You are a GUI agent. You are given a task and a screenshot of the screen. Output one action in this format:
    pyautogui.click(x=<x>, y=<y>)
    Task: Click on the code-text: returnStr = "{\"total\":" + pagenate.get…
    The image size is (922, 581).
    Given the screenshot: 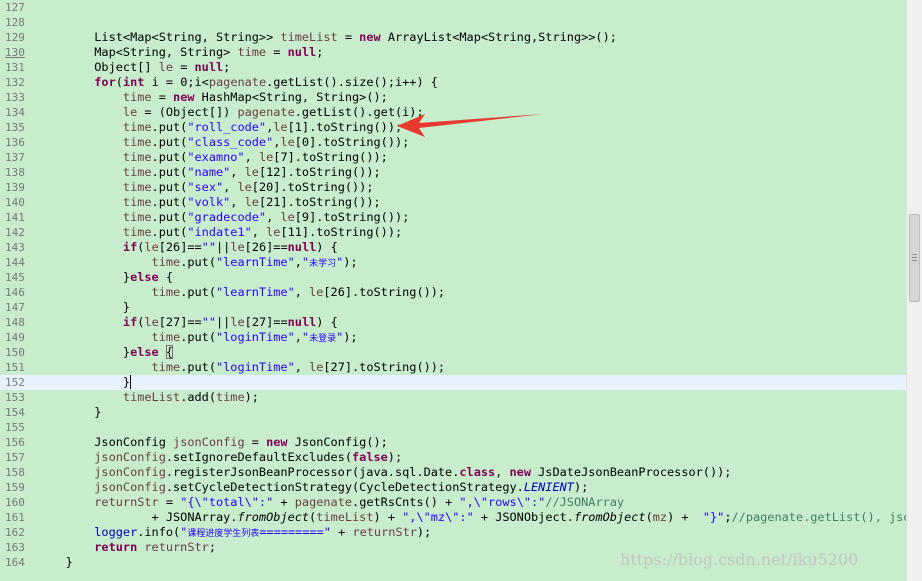 What is the action you would take?
    pyautogui.click(x=330, y=502)
    